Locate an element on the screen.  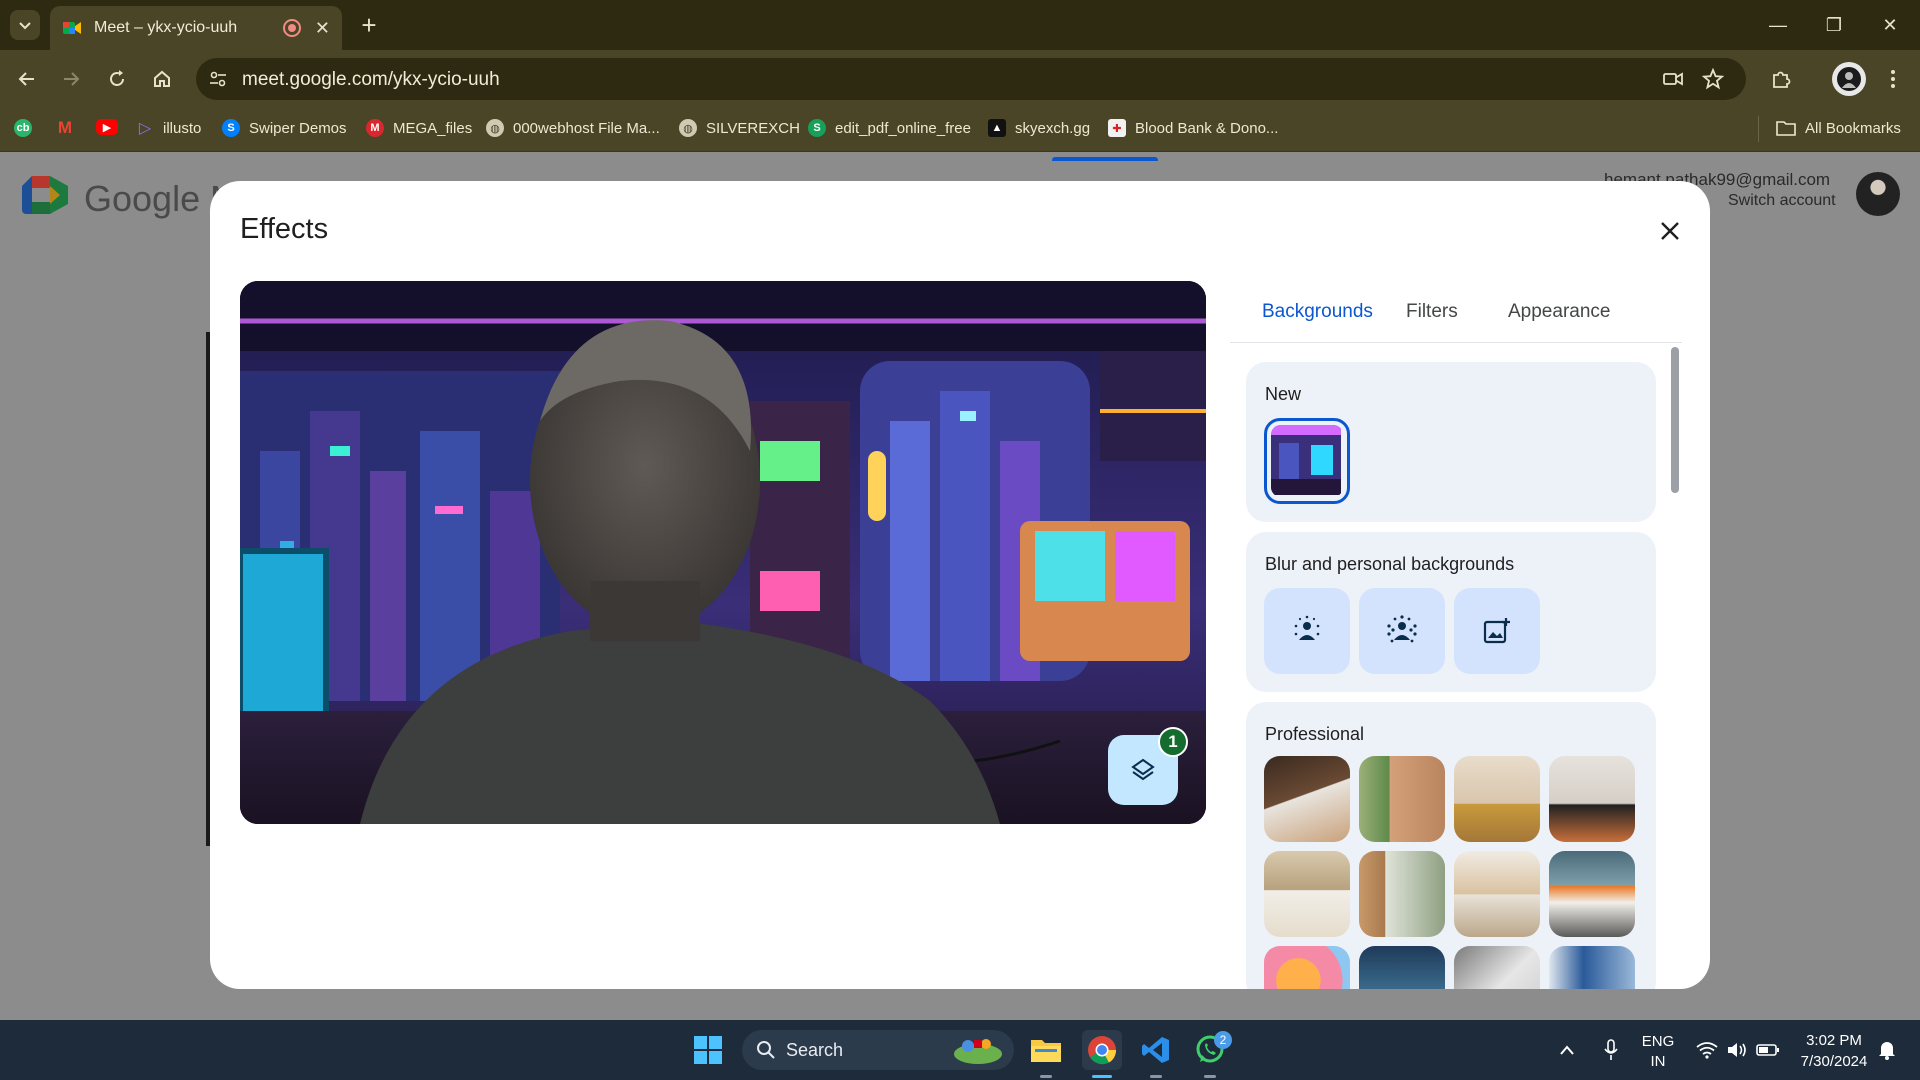
s-icon: S is located at coordinates (817, 128).